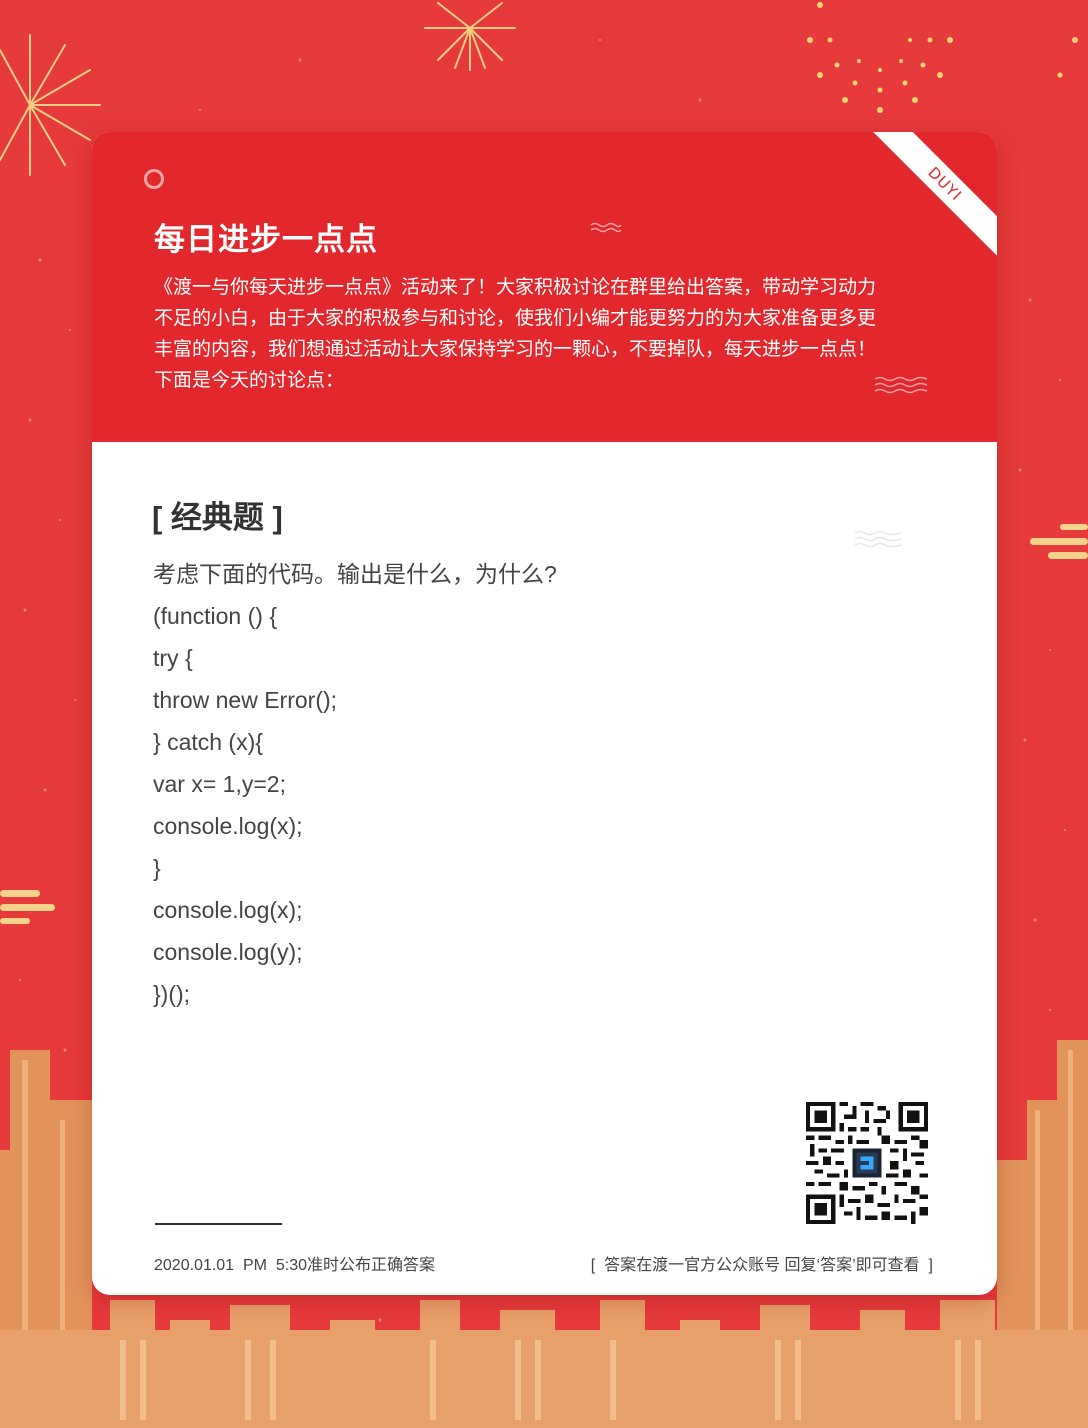 This screenshot has width=1088, height=1428. What do you see at coordinates (173, 658) in the screenshot?
I see `code-line: try {` at bounding box center [173, 658].